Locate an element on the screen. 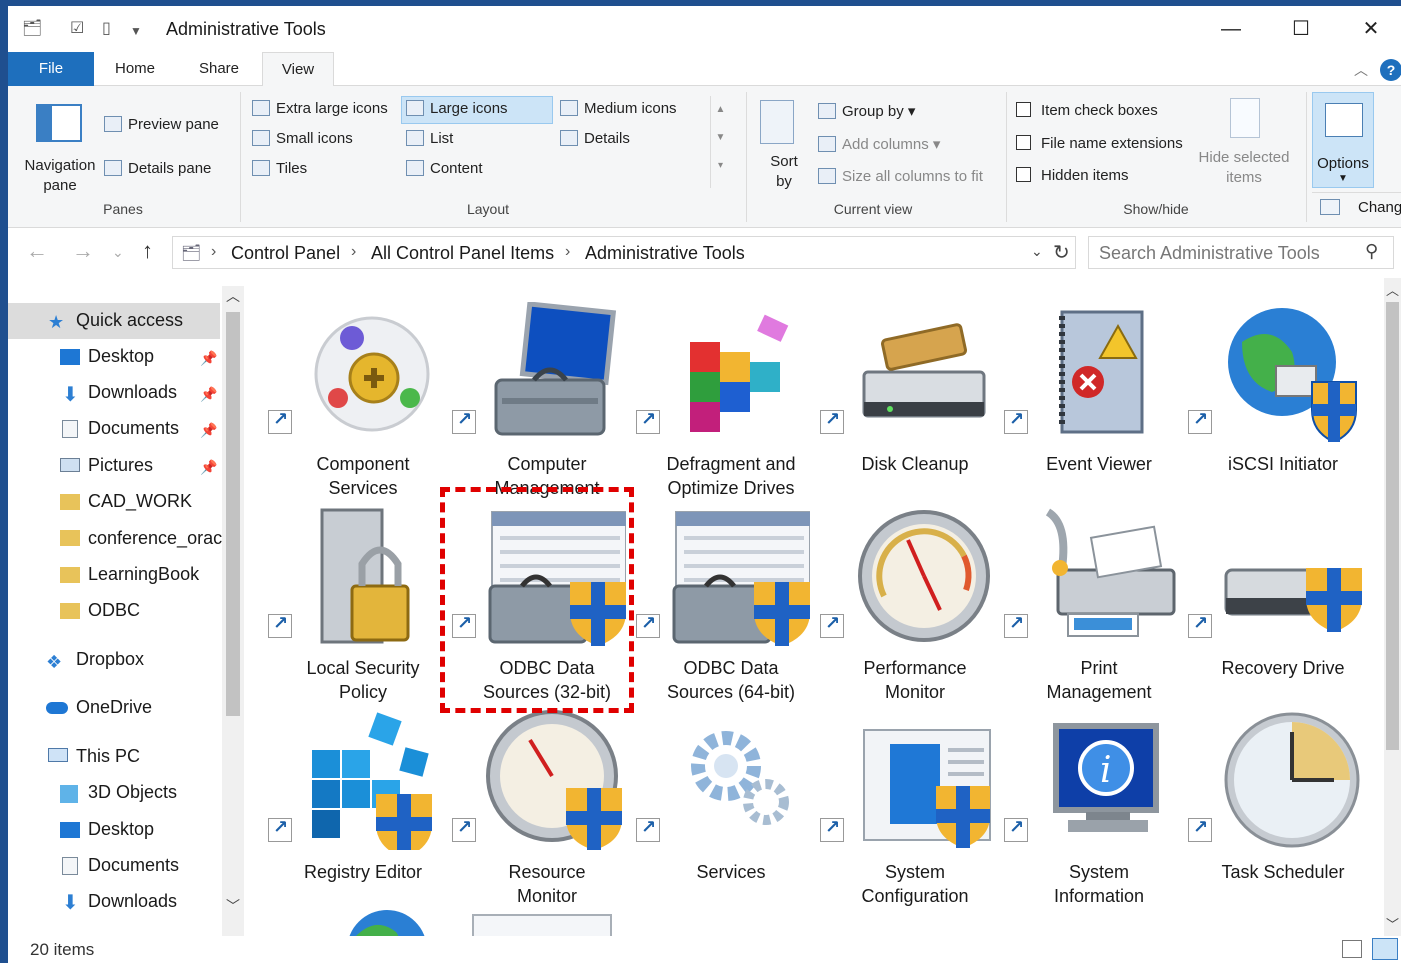  details-pane-button: Details pane is located at coordinates (157, 168).